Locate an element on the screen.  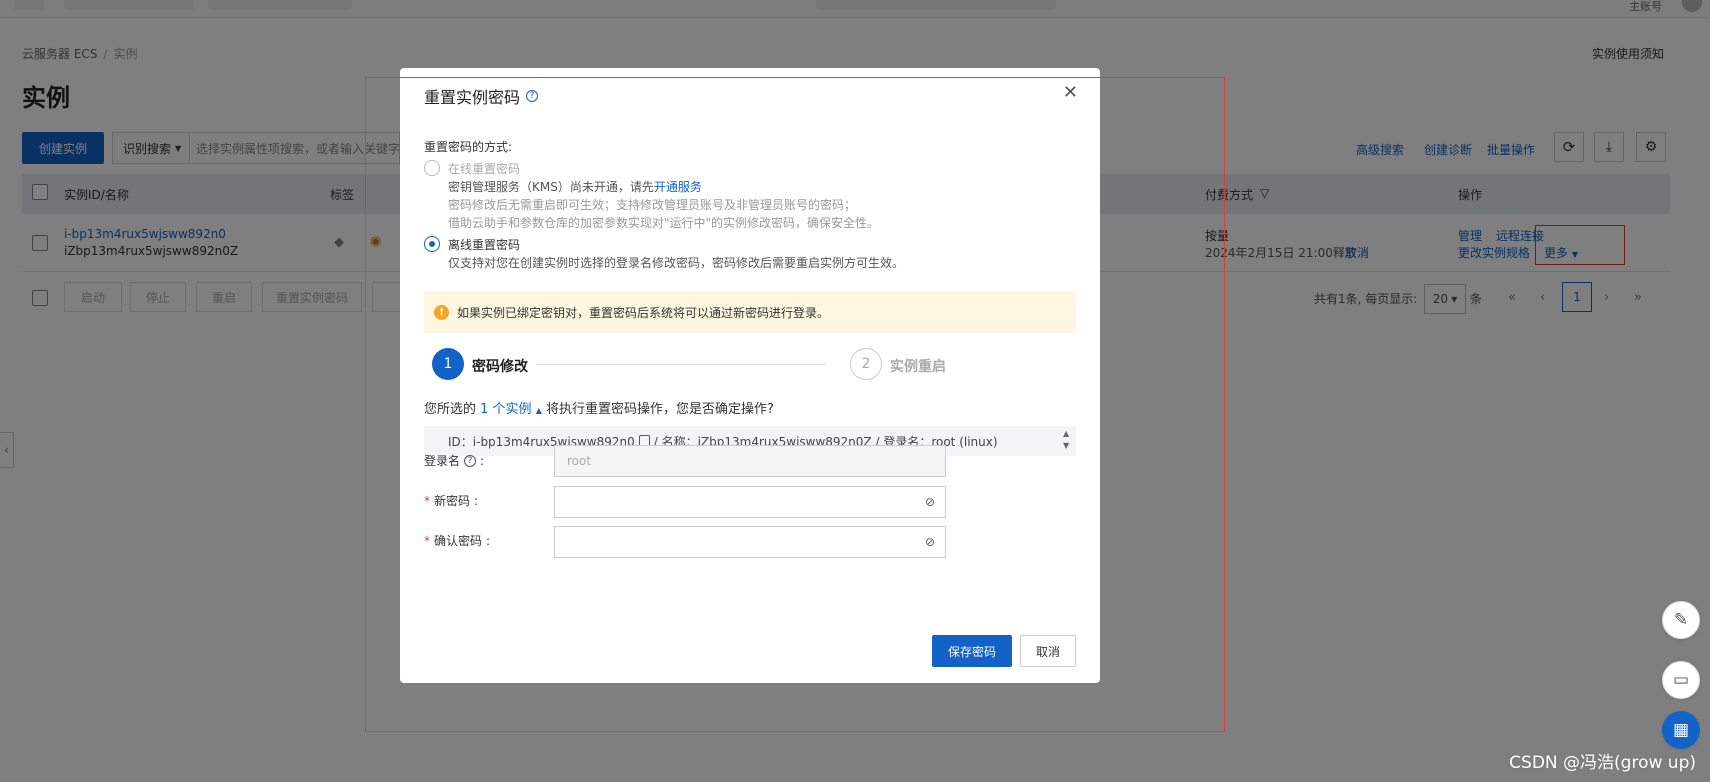
chat-icon: ▭ is located at coordinates (1681, 680).